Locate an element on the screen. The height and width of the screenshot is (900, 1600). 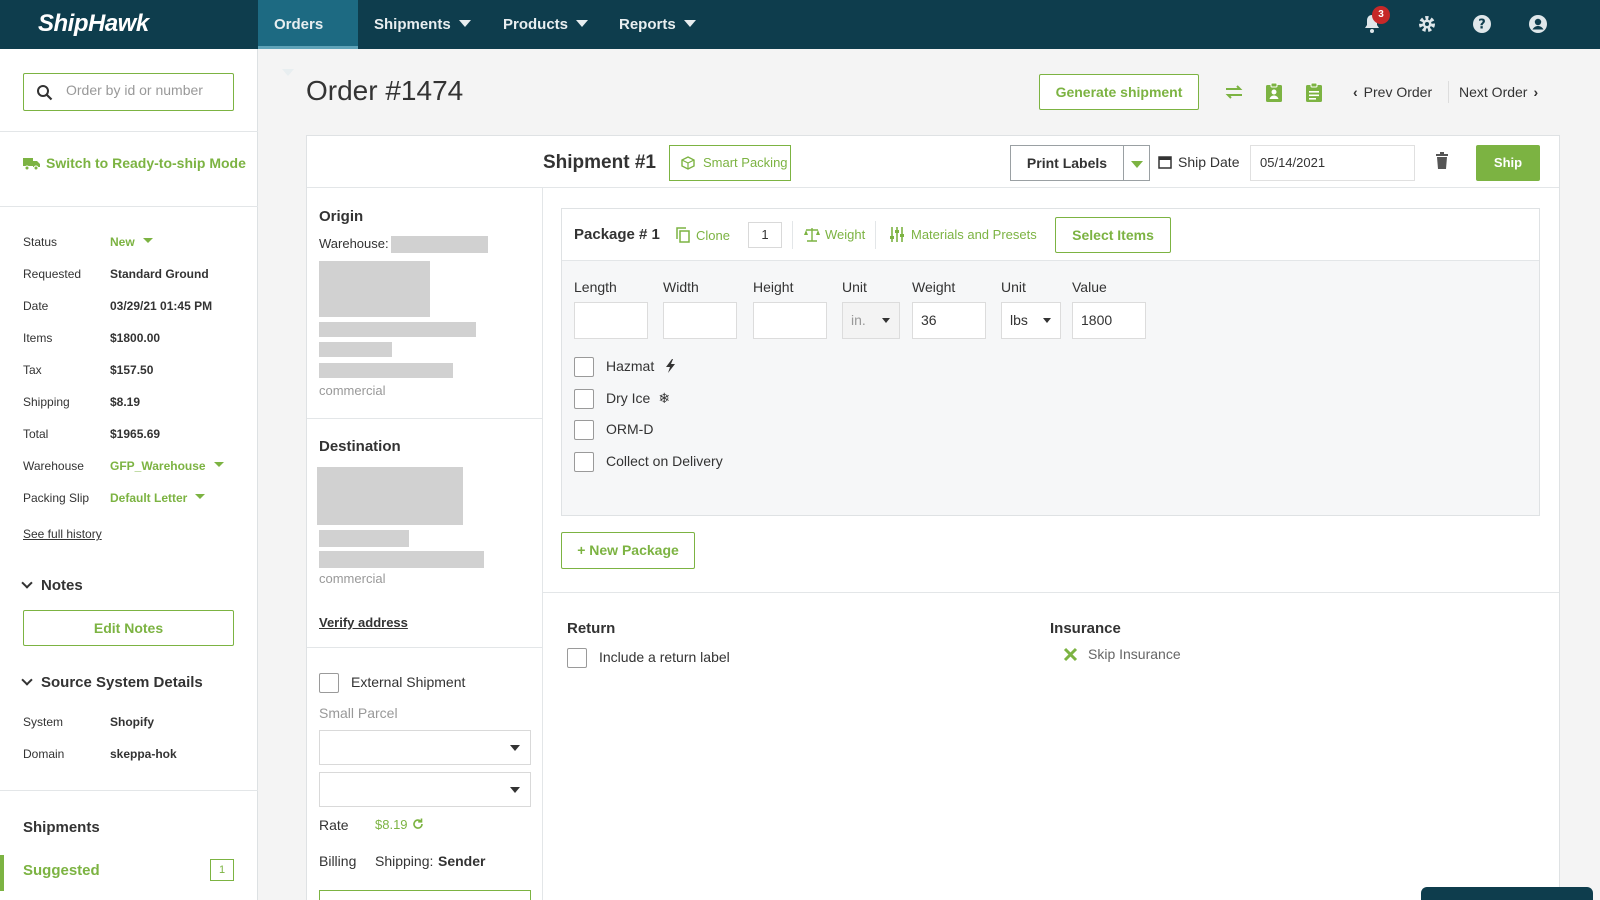
materials-presets-button: Materials and Presets is located at coordinates (963, 234).